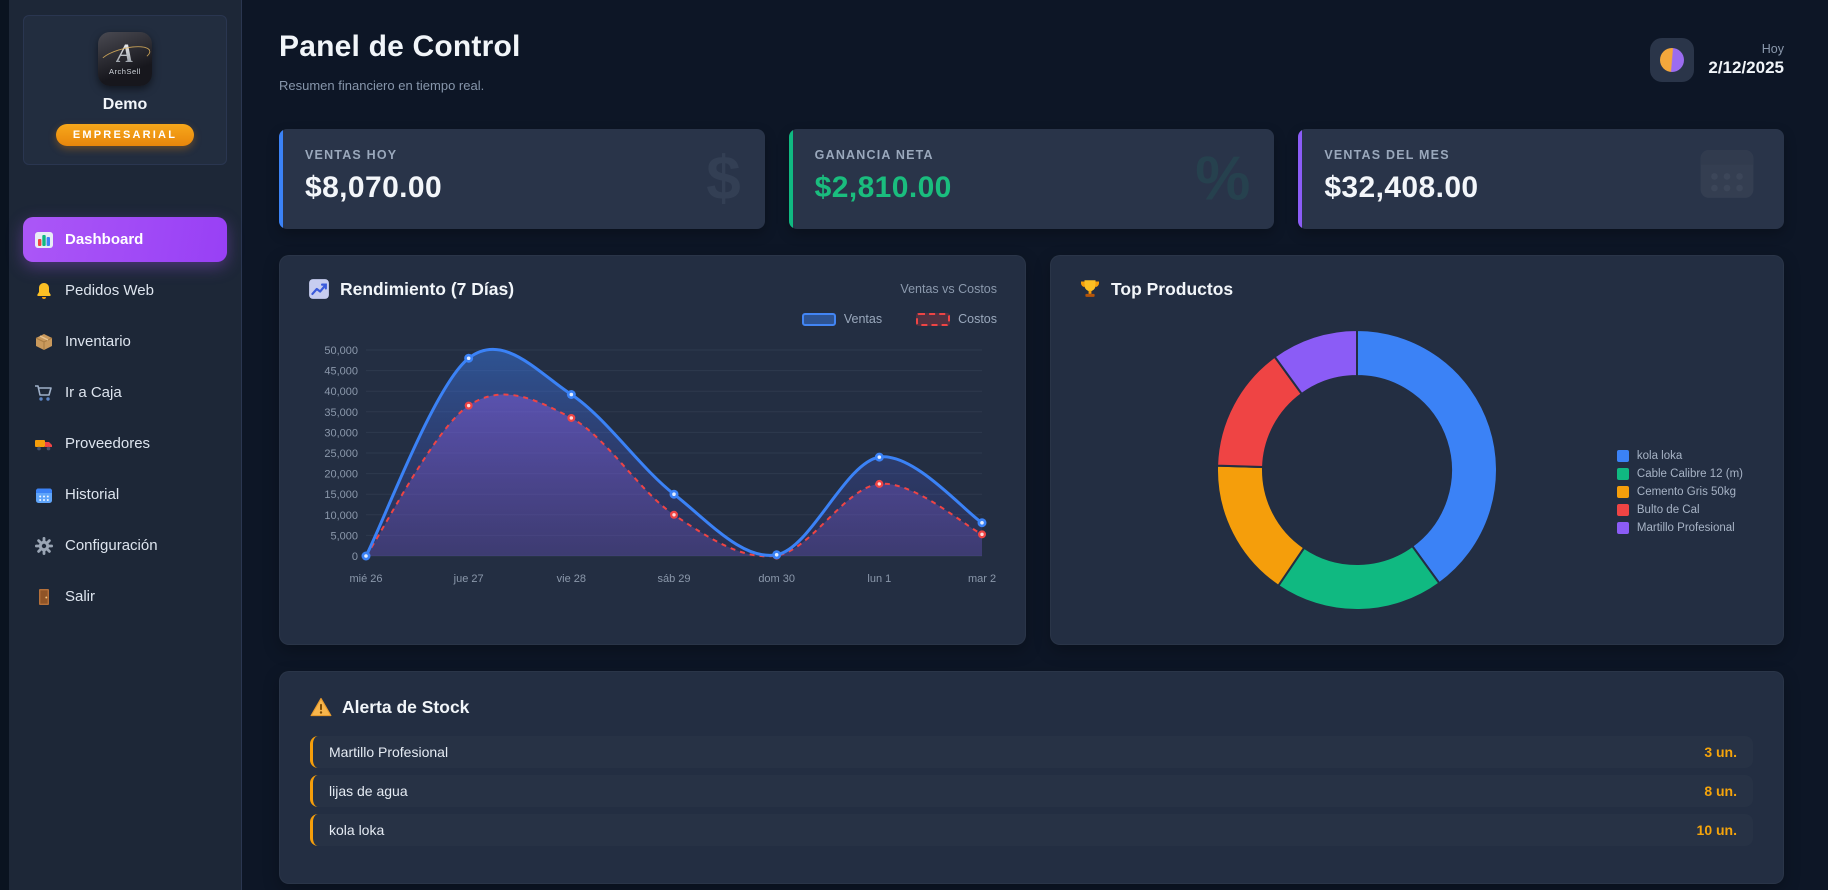  Describe the element at coordinates (44, 342) in the screenshot. I see `box-icon` at that location.